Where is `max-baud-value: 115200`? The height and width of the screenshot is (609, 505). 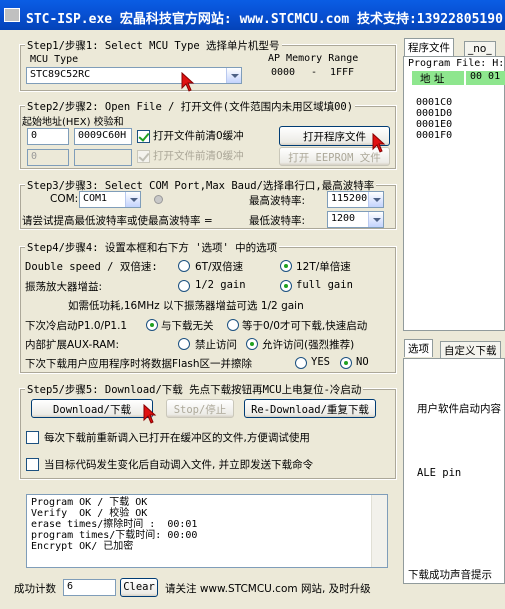 max-baud-value: 115200 is located at coordinates (349, 198).